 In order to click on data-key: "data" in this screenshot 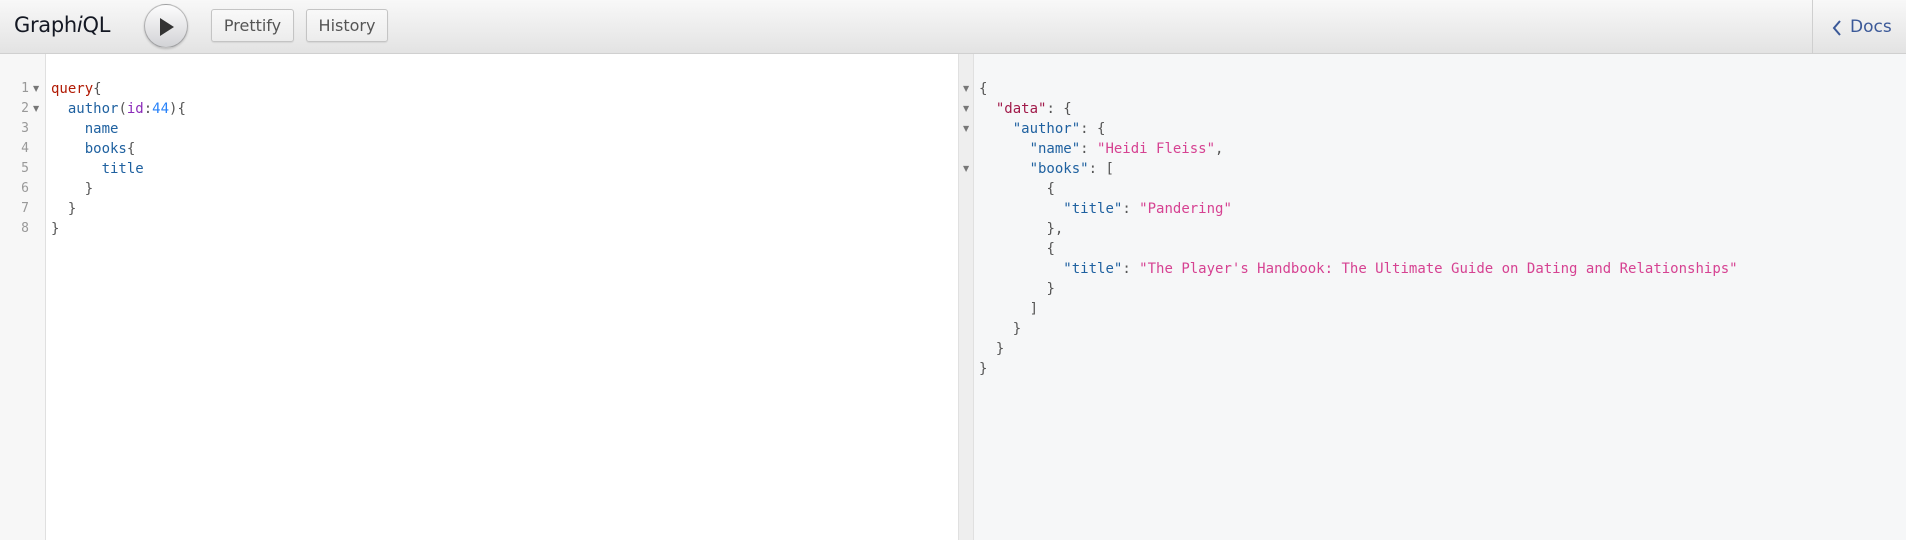, I will do `click(1021, 109)`.